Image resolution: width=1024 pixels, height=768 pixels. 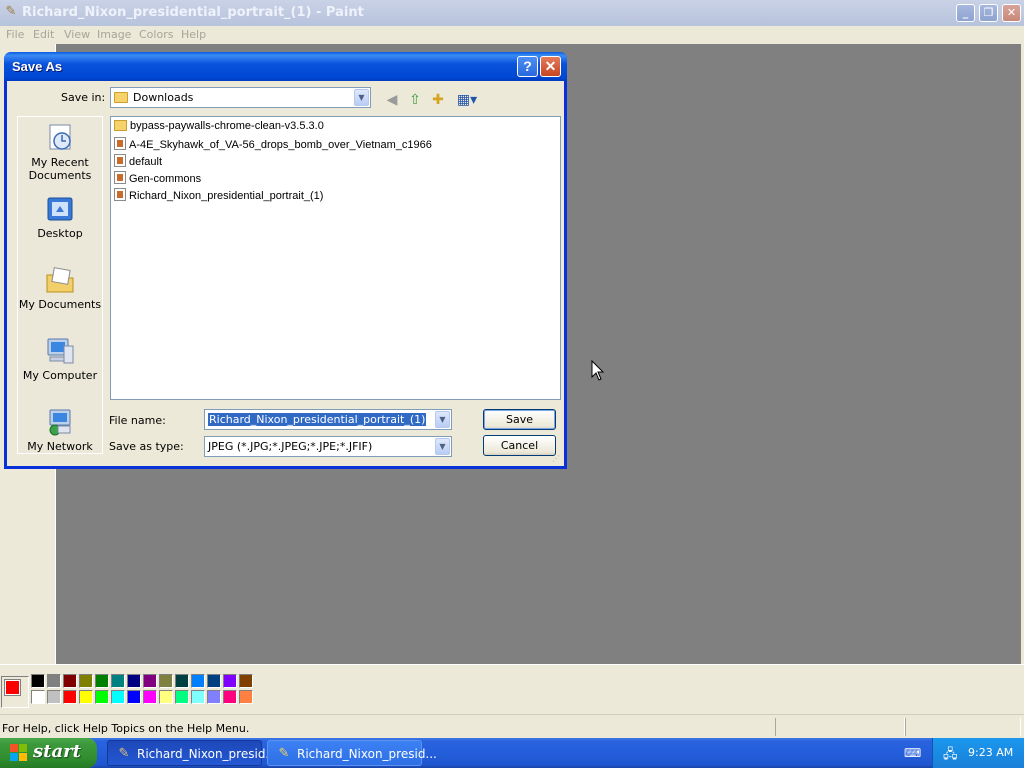 I want to click on place-my-computer: My Computer, so click(x=60, y=359).